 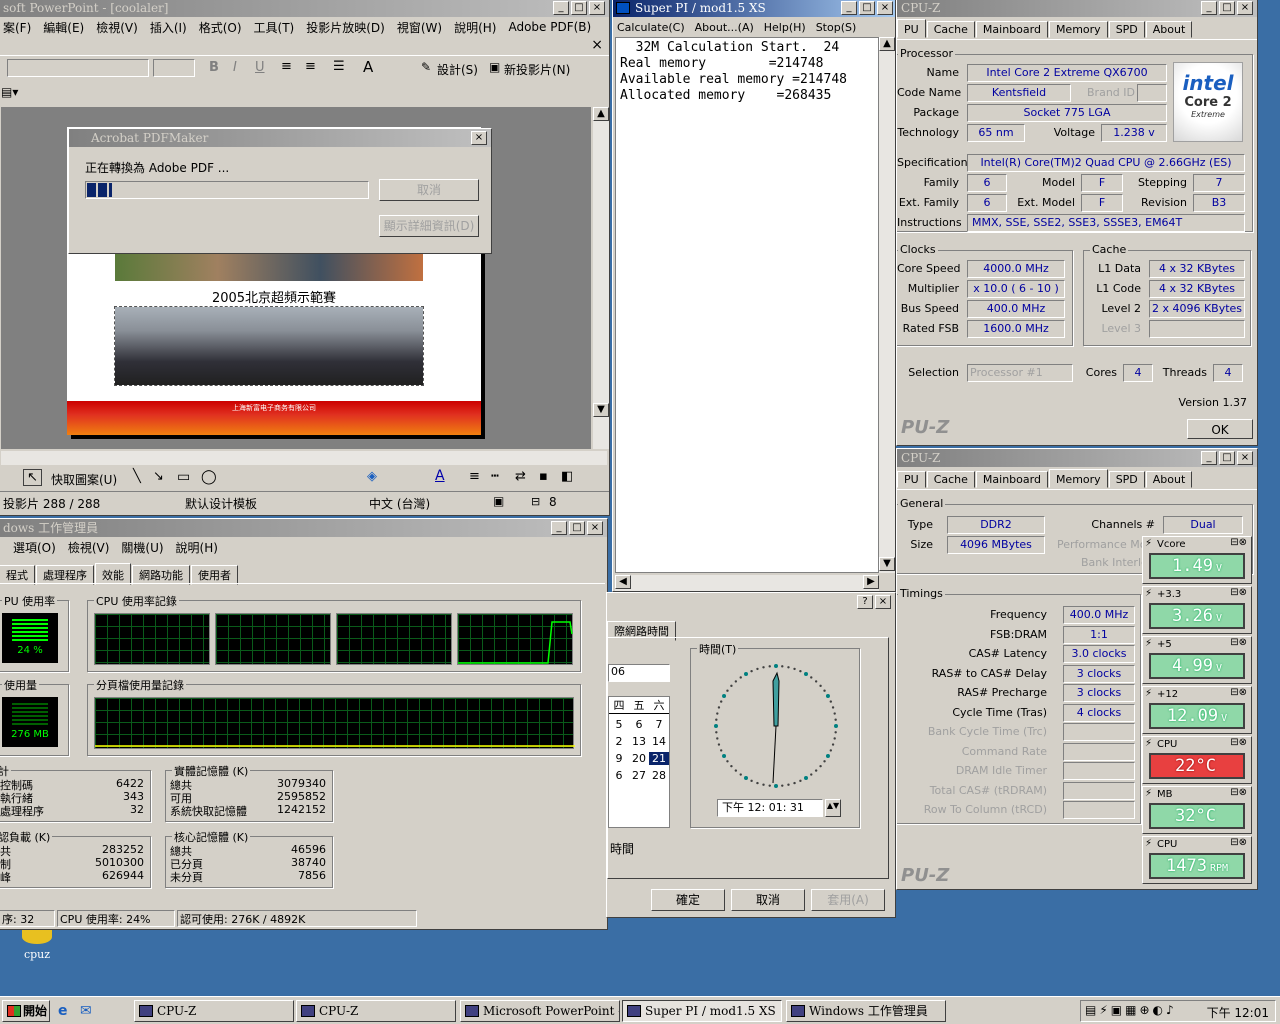 What do you see at coordinates (619, 724) in the screenshot?
I see `calendar-day: 5` at bounding box center [619, 724].